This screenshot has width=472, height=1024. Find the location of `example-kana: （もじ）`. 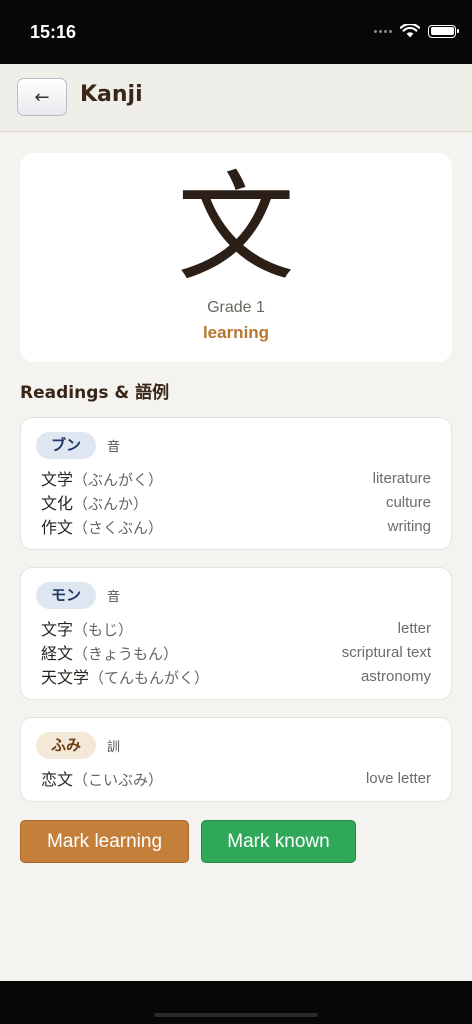

example-kana: （もじ） is located at coordinates (103, 630).